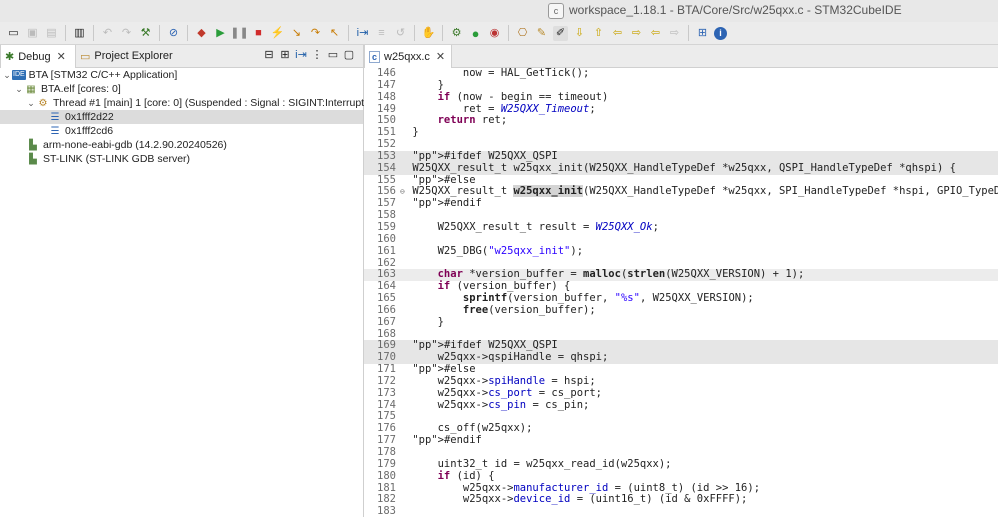 The height and width of the screenshot is (517, 998). What do you see at coordinates (681, 203) in the screenshot?
I see `code-line: 157 "pp">#endif` at bounding box center [681, 203].